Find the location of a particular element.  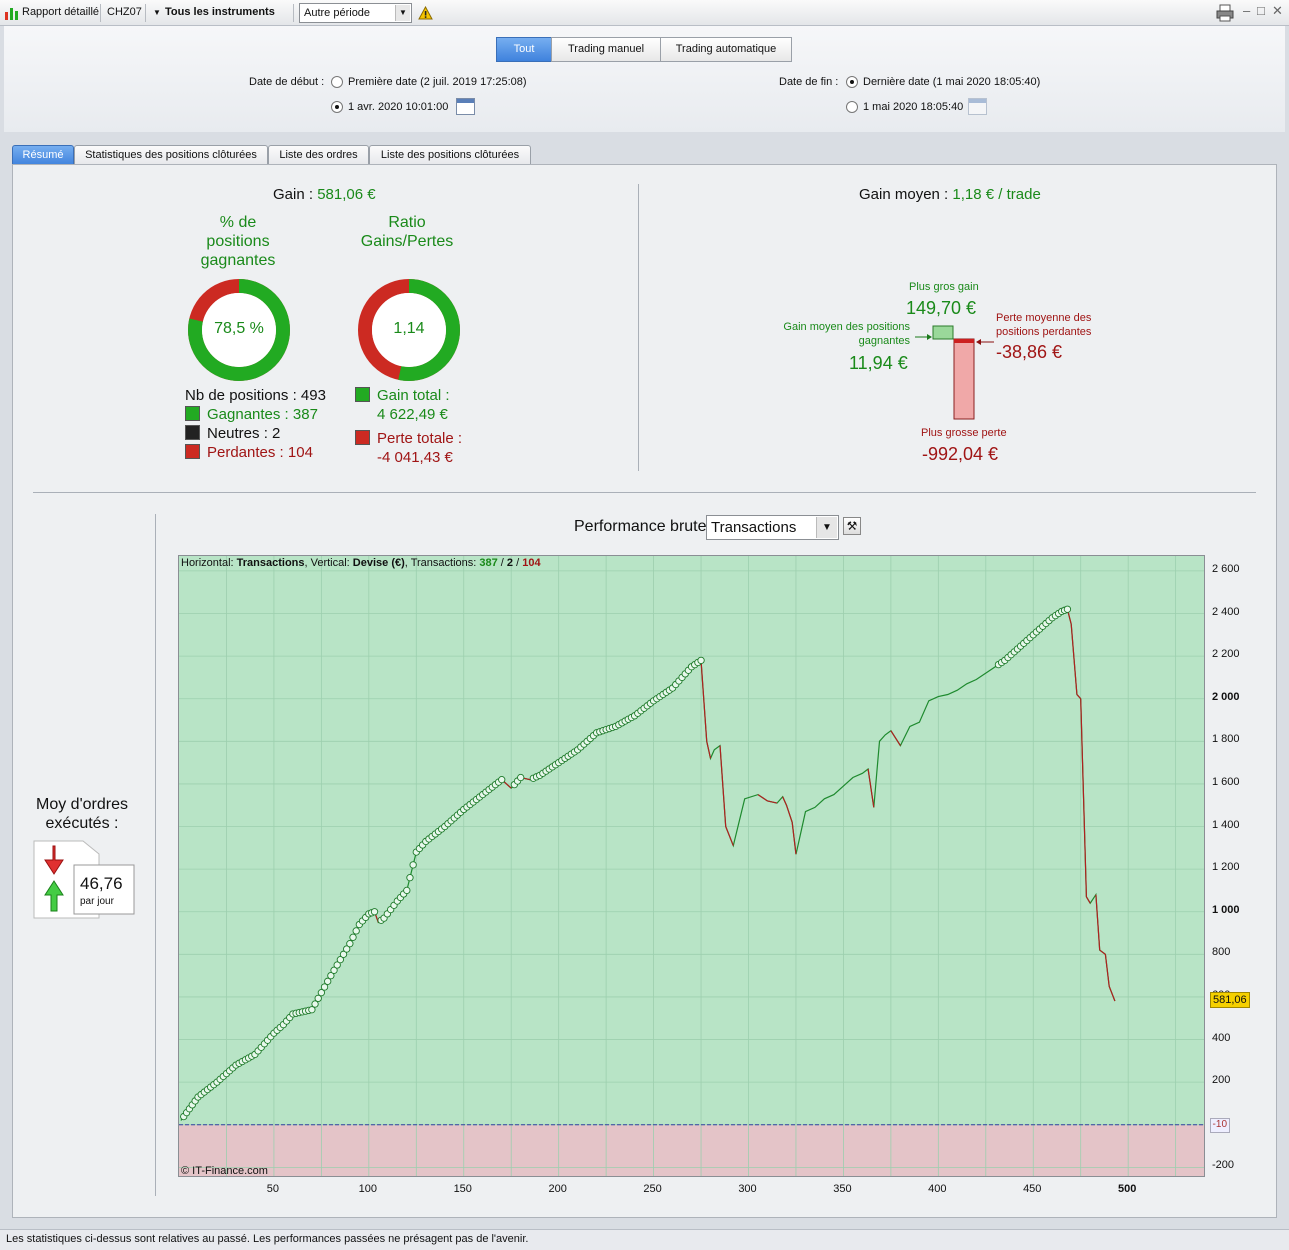

gain-loss-bars is located at coordinates (954, 372).